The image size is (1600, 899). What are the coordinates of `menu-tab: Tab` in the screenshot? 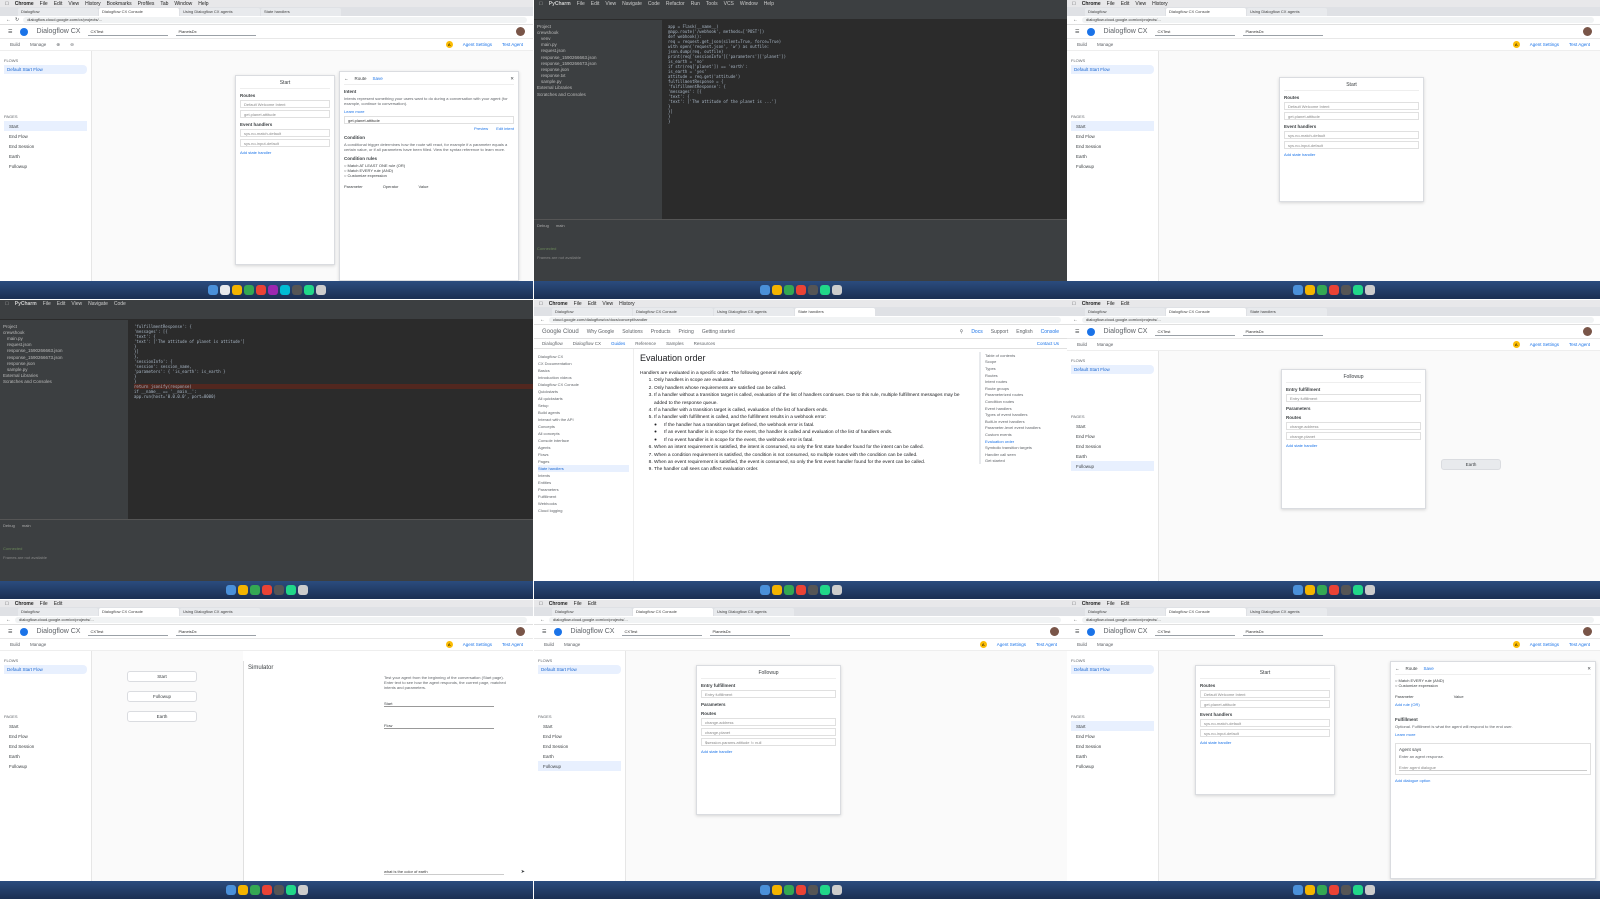 It's located at (164, 4).